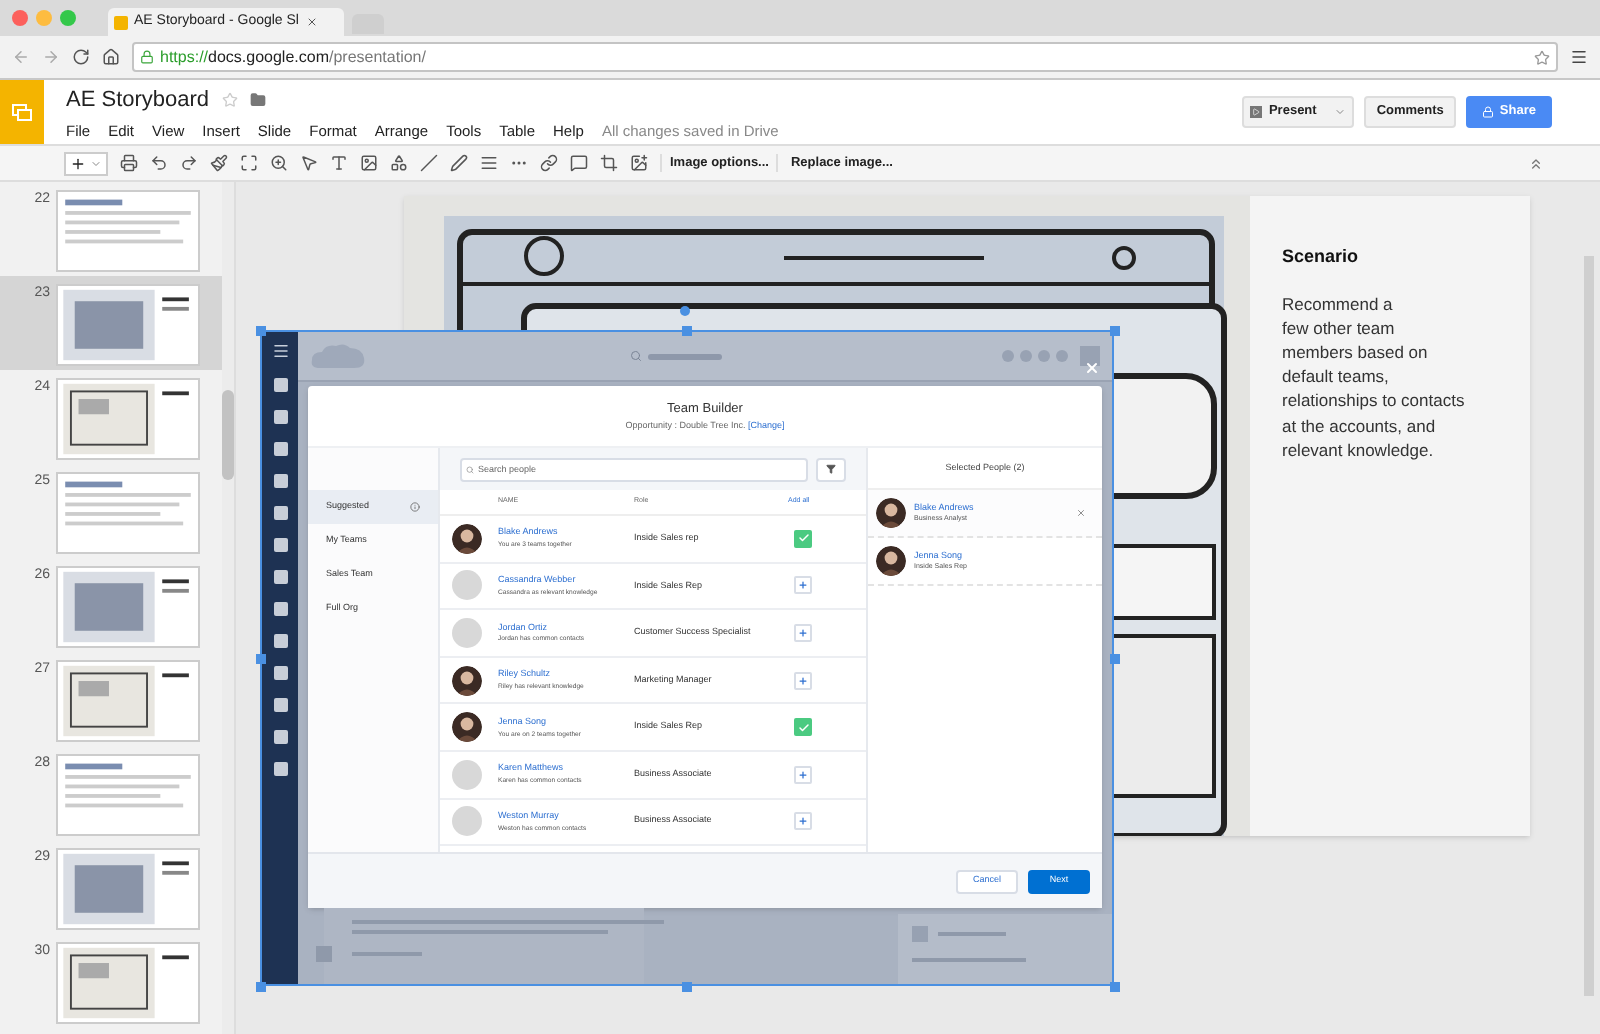 The height and width of the screenshot is (1034, 1600). What do you see at coordinates (845, 57) in the screenshot?
I see `address-field: https://docs.google.com/presentation/` at bounding box center [845, 57].